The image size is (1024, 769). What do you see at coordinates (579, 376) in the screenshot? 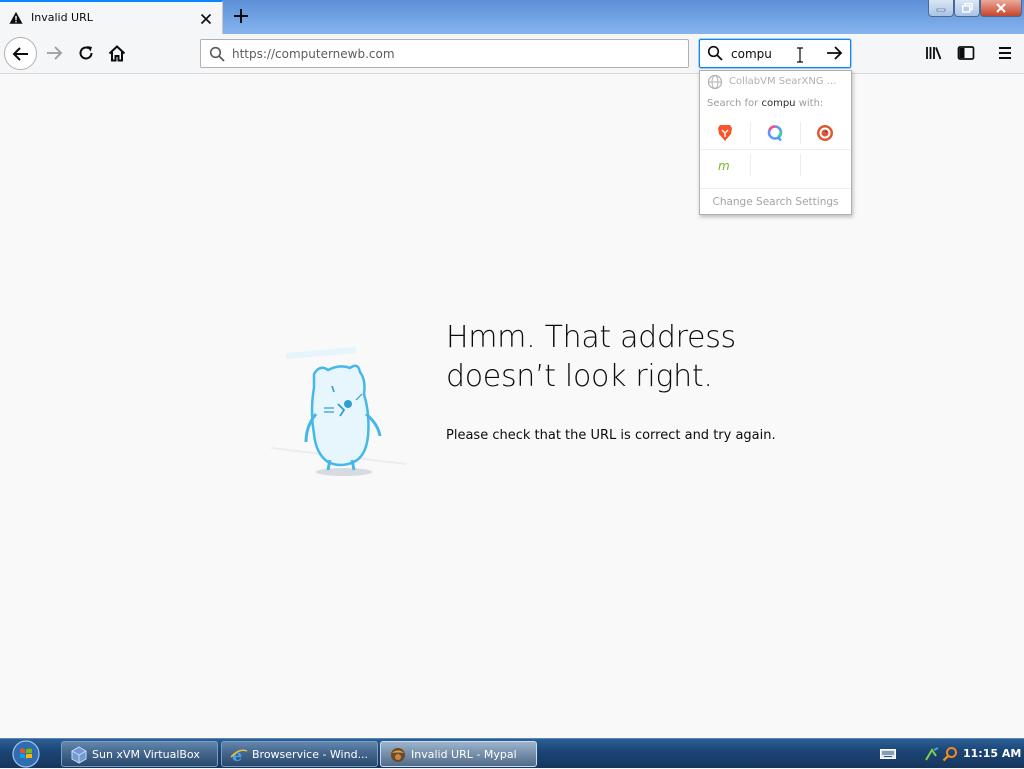
I see `error-title-line2: doesn’t look right.` at bounding box center [579, 376].